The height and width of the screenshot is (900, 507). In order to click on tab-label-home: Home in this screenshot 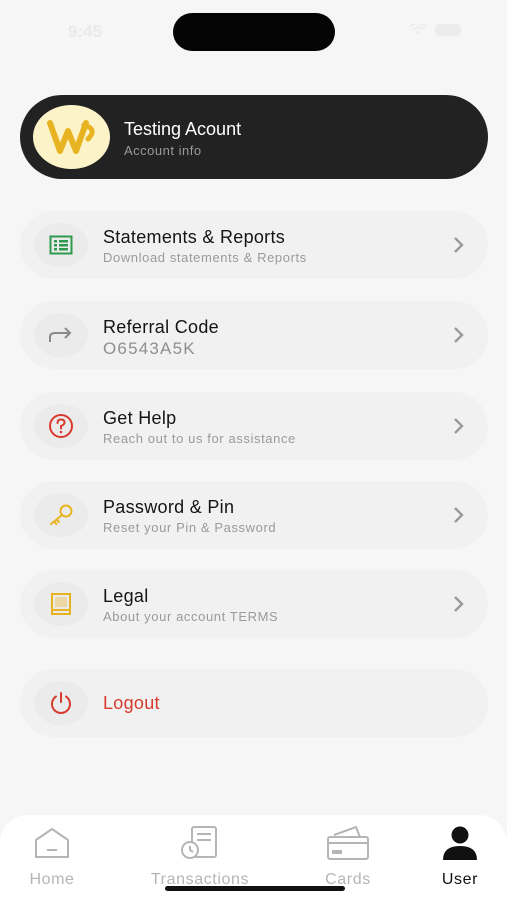, I will do `click(52, 879)`.